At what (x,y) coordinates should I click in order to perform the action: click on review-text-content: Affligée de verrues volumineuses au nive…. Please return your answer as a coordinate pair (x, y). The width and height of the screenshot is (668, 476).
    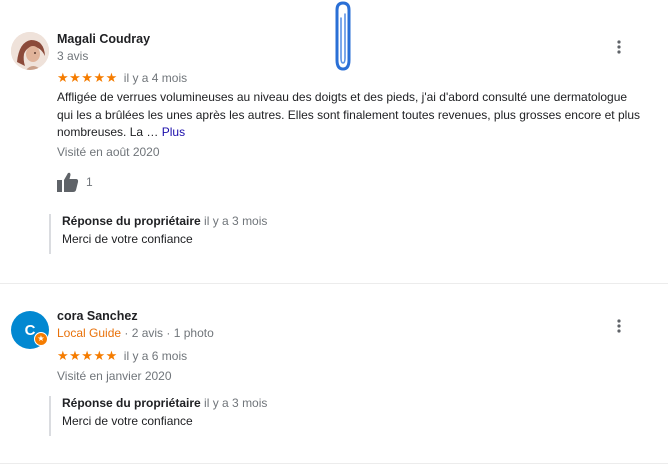
    Looking at the image, I should click on (348, 114).